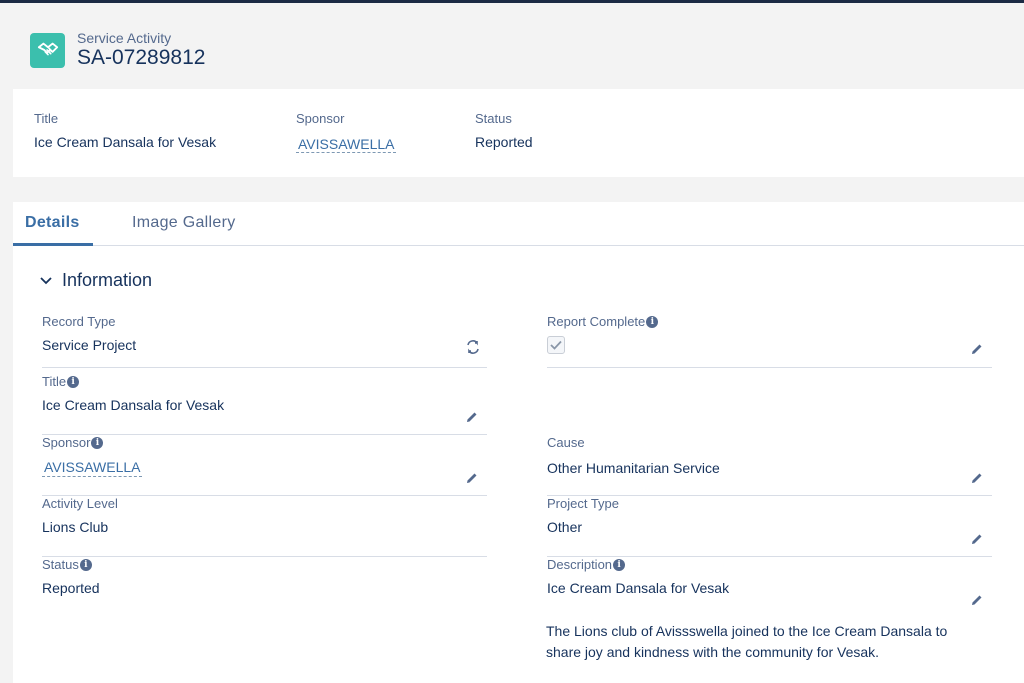 The height and width of the screenshot is (683, 1024). What do you see at coordinates (596, 321) in the screenshot?
I see `field-report-complete-label: Report Complete` at bounding box center [596, 321].